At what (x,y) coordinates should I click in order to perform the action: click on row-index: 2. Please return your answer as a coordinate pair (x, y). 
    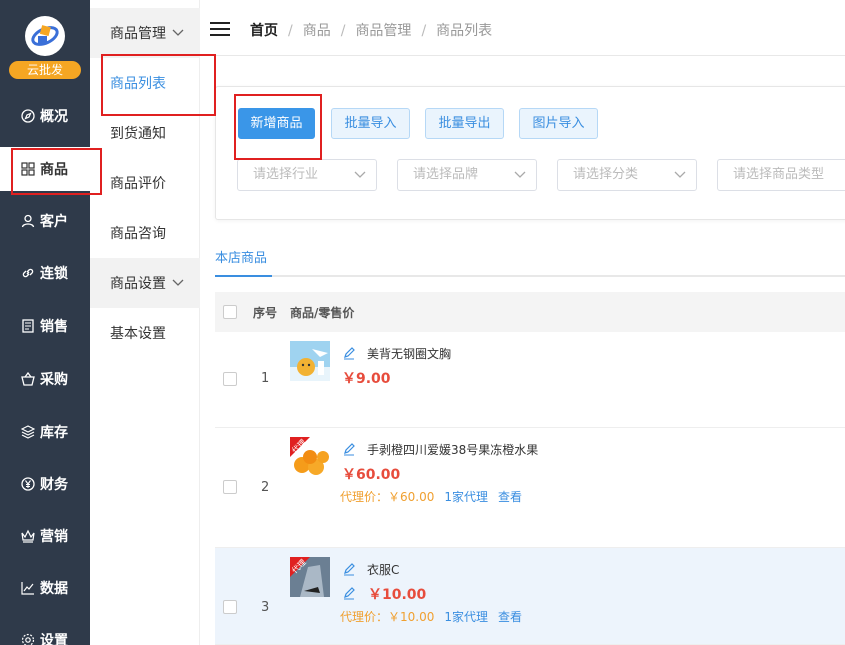
    Looking at the image, I should click on (265, 487).